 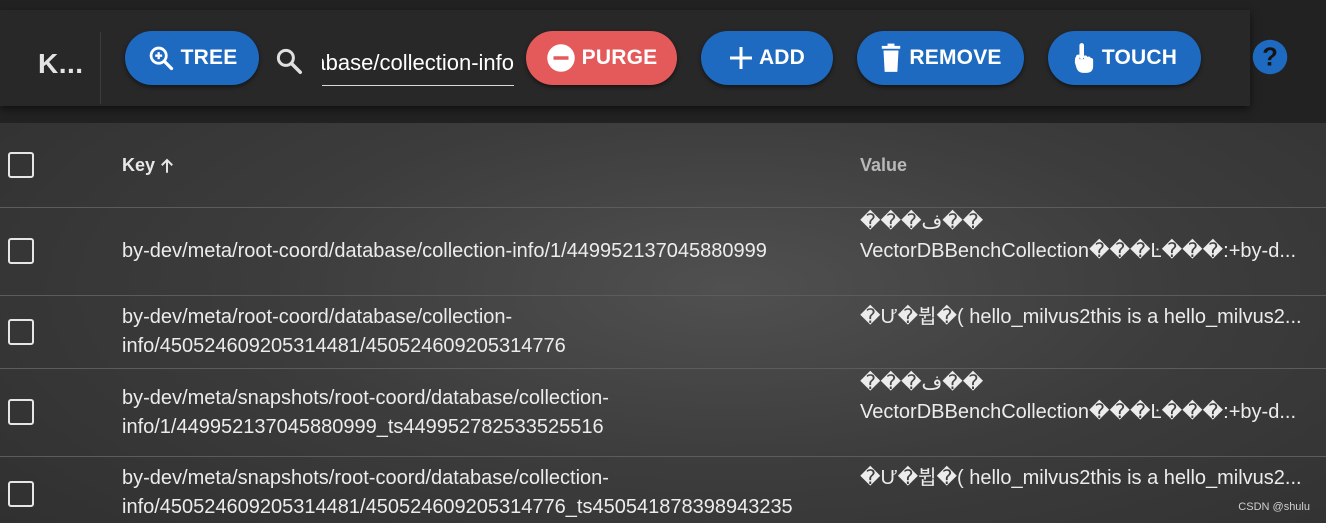 I want to click on purge-button-label: PURGE, so click(x=619, y=57).